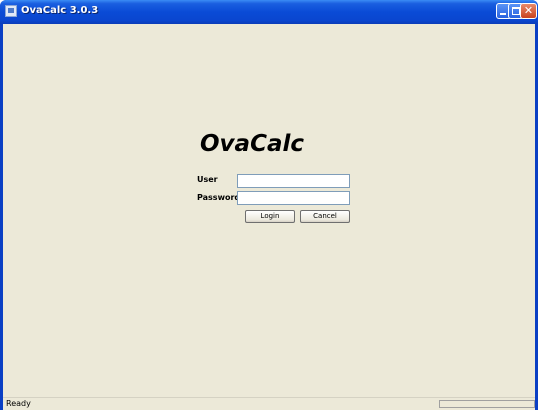 This screenshot has width=538, height=410. Describe the element at coordinates (270, 216) in the screenshot. I see `login-button: Login` at that location.